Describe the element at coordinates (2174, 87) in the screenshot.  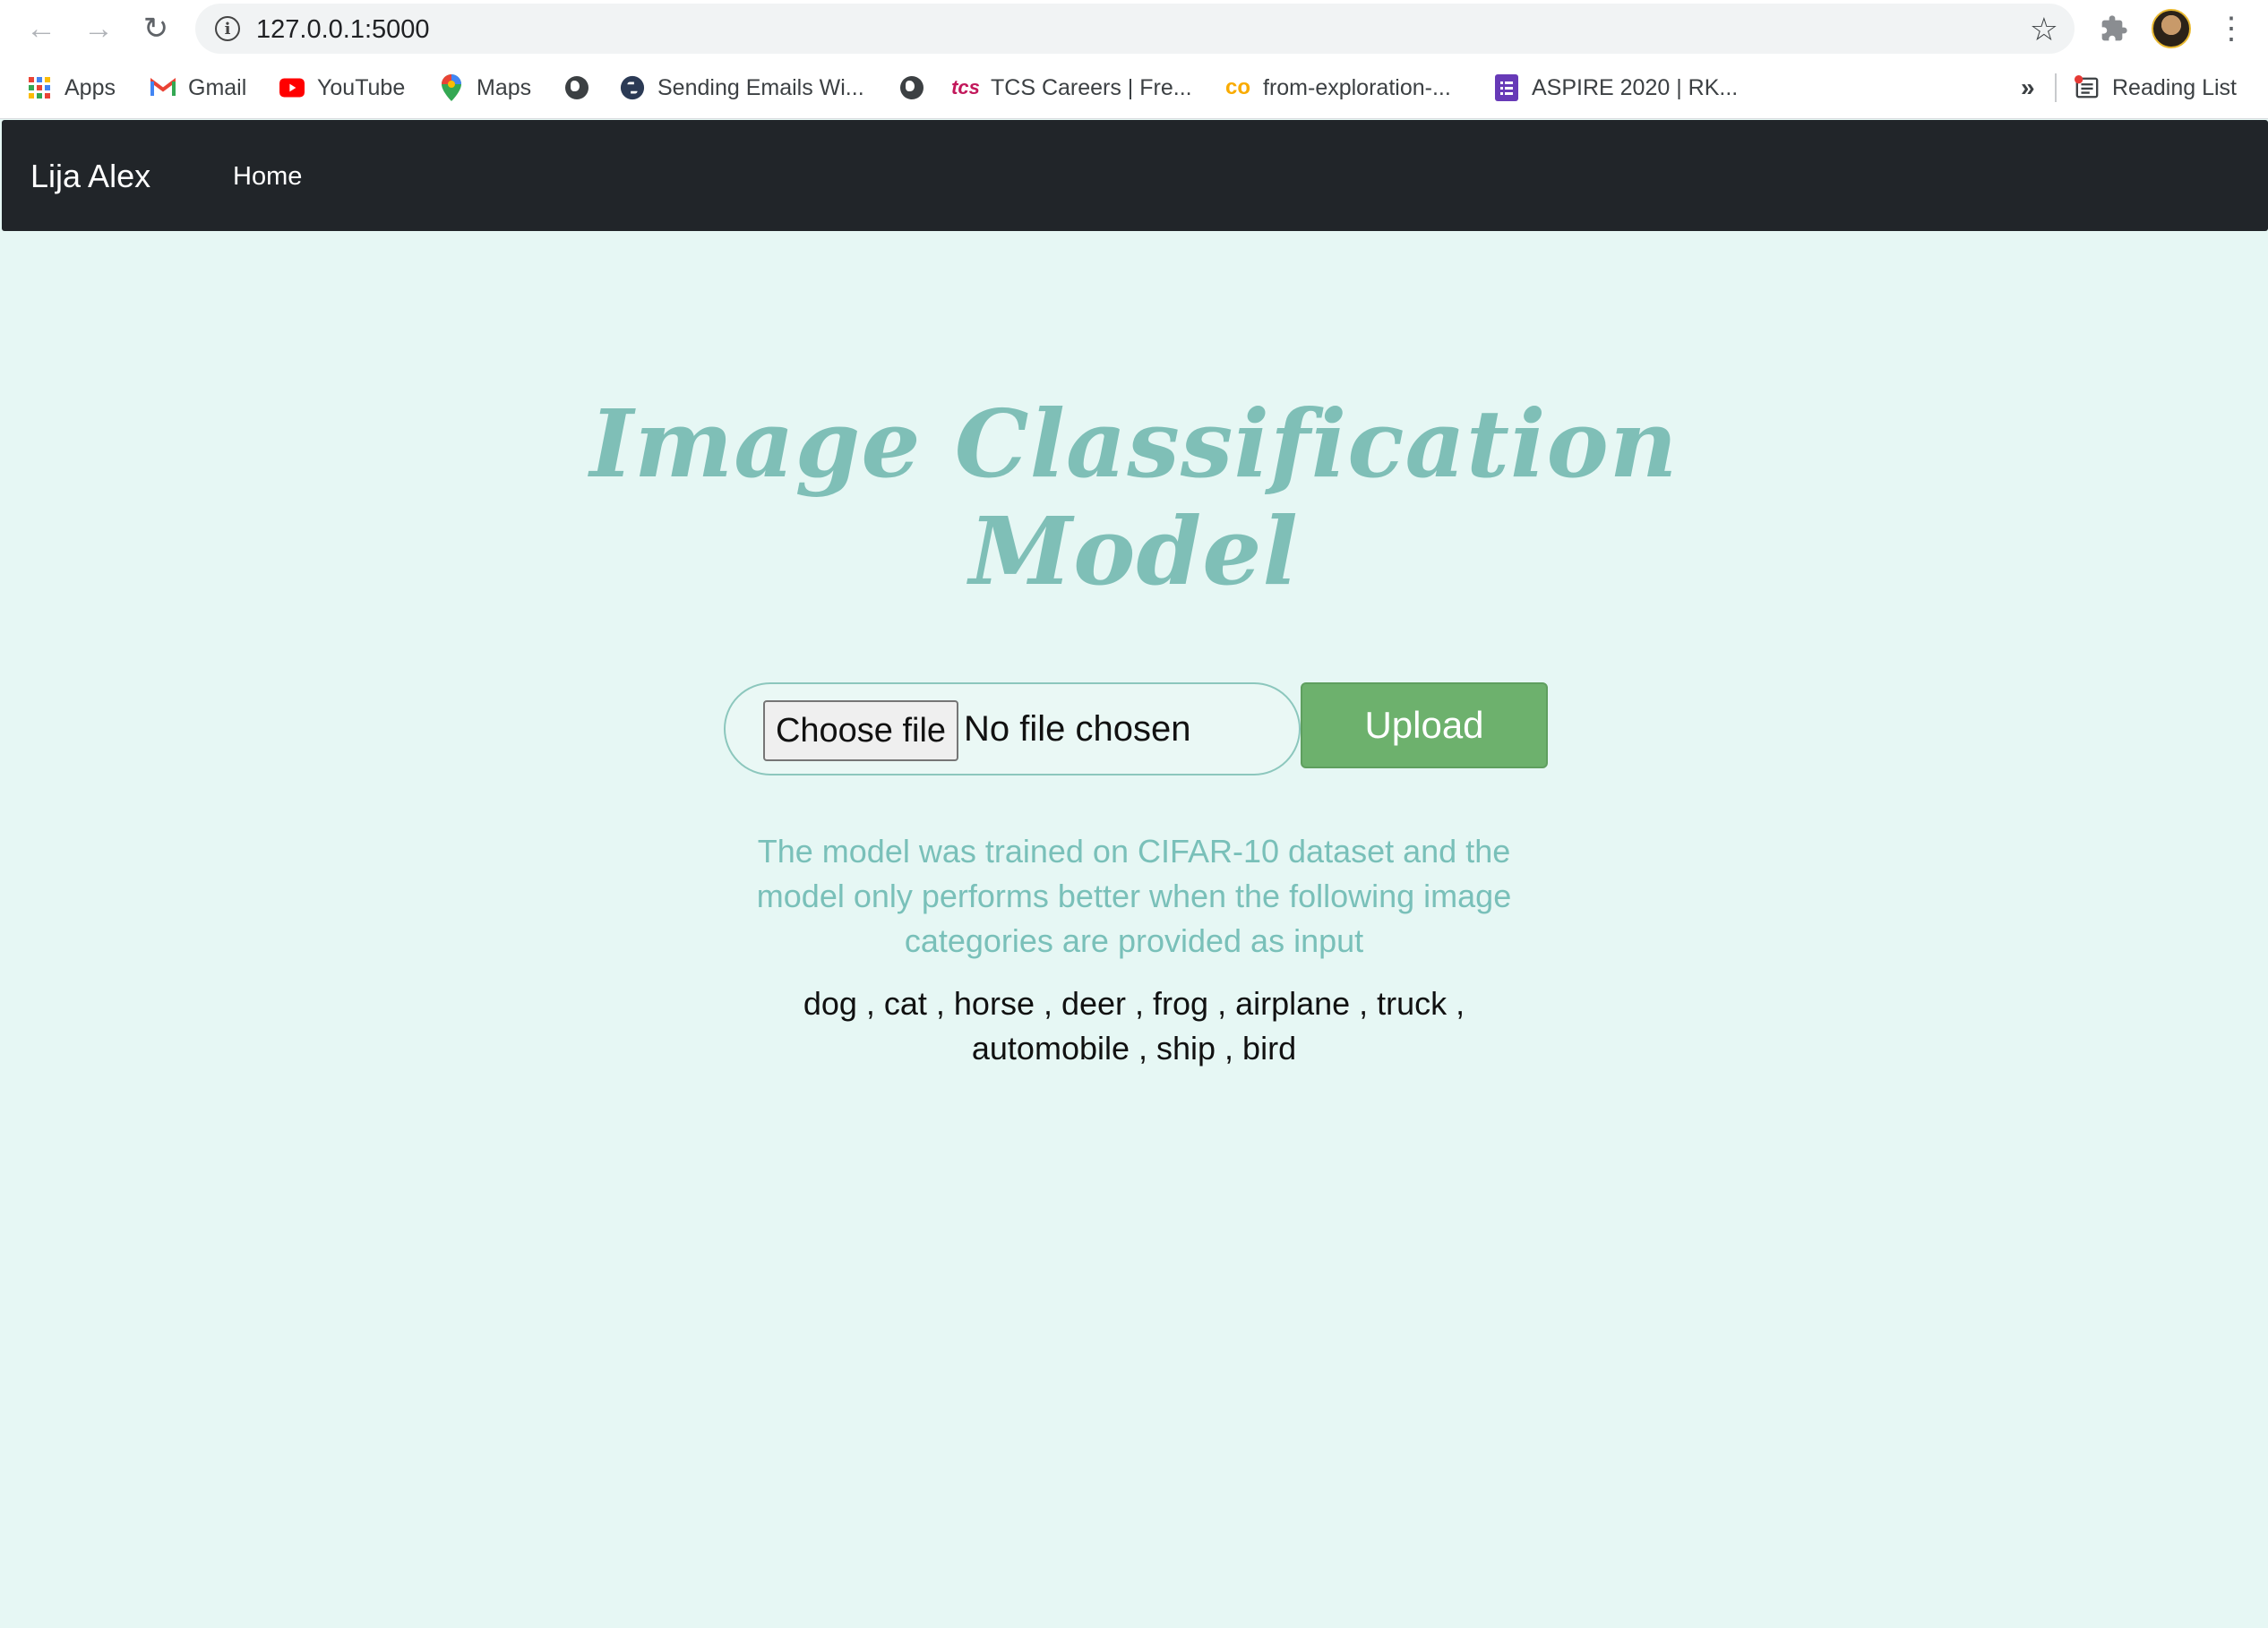
I see `reading-list-label: Reading List` at that location.